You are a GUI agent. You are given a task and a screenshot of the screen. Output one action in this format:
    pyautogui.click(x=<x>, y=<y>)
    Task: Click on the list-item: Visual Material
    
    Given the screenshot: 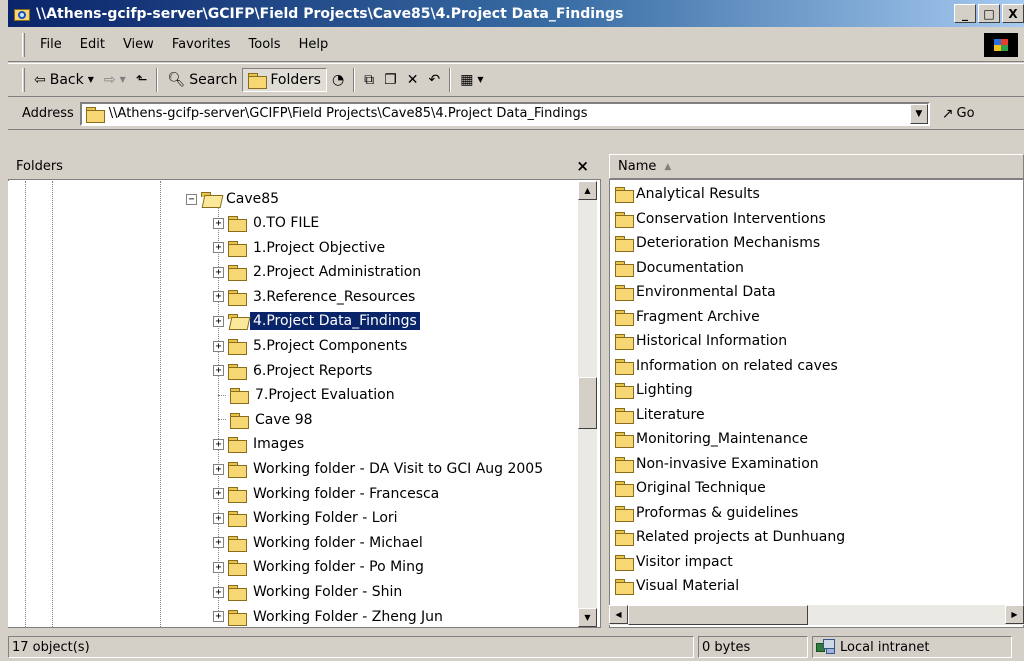 What is the action you would take?
    pyautogui.click(x=816, y=586)
    